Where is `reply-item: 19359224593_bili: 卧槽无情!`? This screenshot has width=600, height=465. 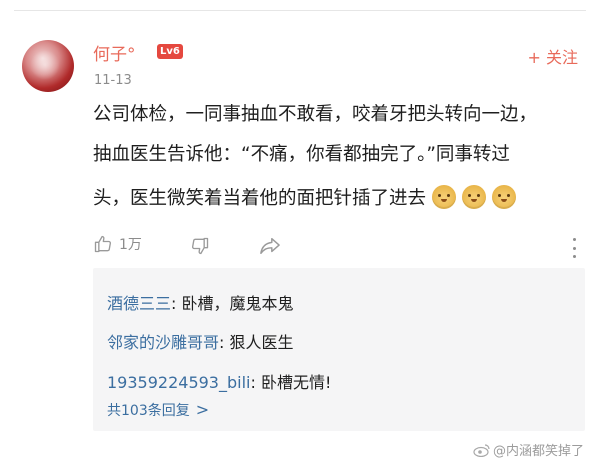
reply-item: 19359224593_bili: 卧槽无情! is located at coordinates (219, 381).